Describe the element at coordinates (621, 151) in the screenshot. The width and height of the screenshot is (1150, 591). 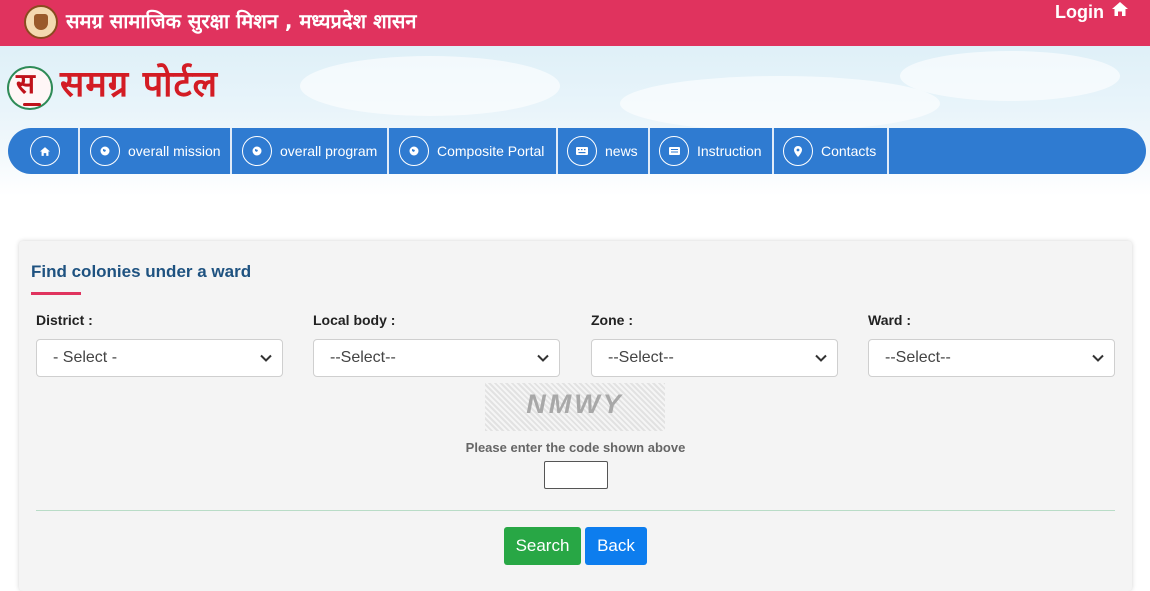
I see `nav-label-news: news` at that location.